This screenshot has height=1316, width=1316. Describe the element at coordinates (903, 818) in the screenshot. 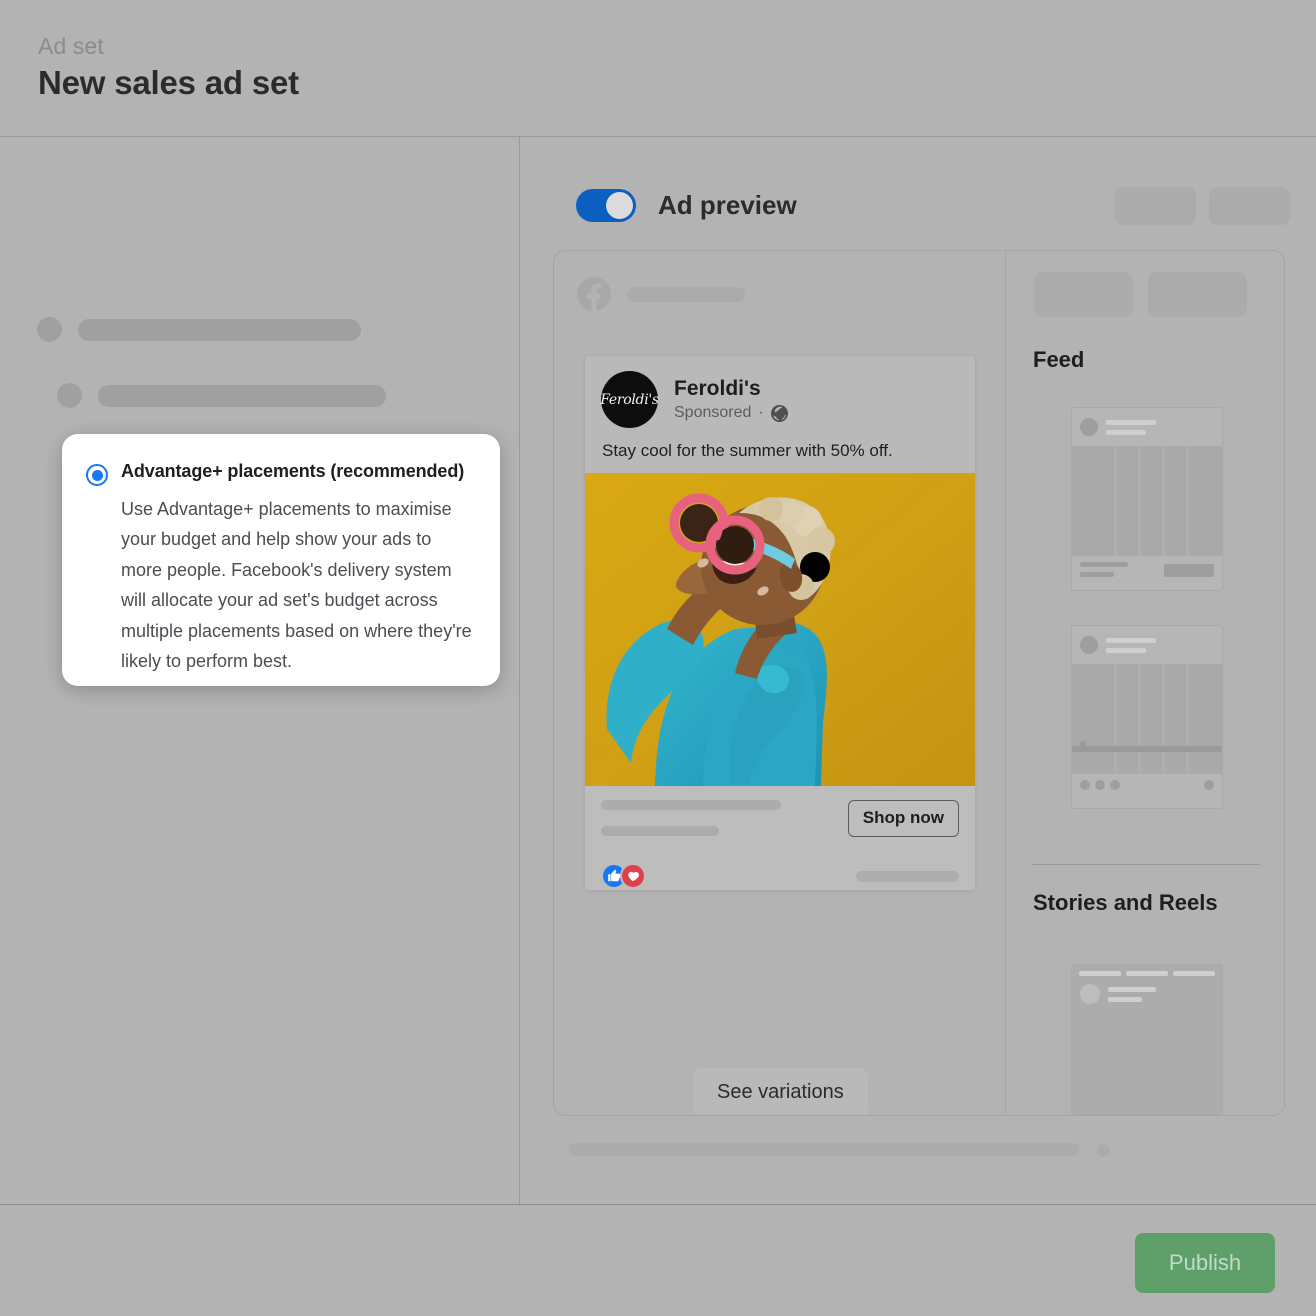

I see `shop-now-button: Shop now` at that location.